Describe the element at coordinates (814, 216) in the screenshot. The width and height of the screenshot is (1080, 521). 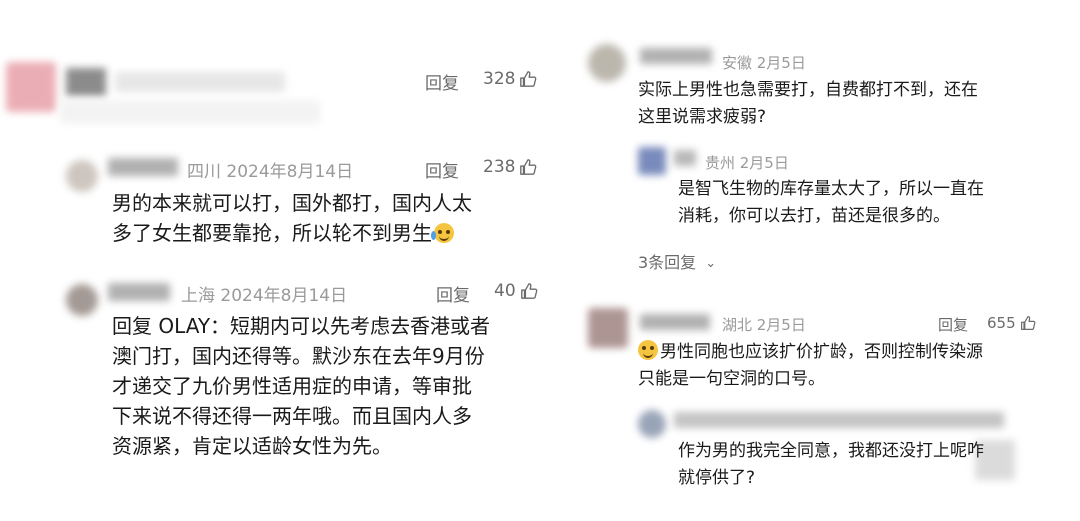
I see `comment-line: 消耗，你可以去打，苗还是很多的。` at that location.